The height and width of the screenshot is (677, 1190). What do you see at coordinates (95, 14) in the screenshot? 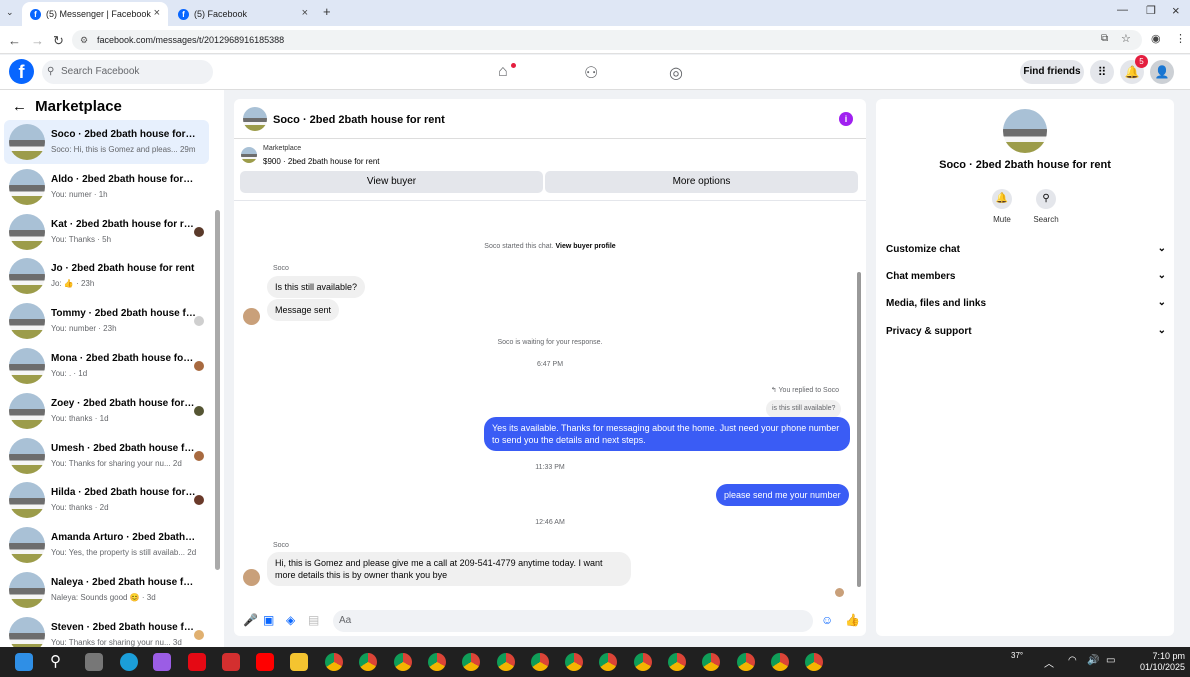
I see `tab-messenger: f (5) Messenger | Facebook ×` at bounding box center [95, 14].